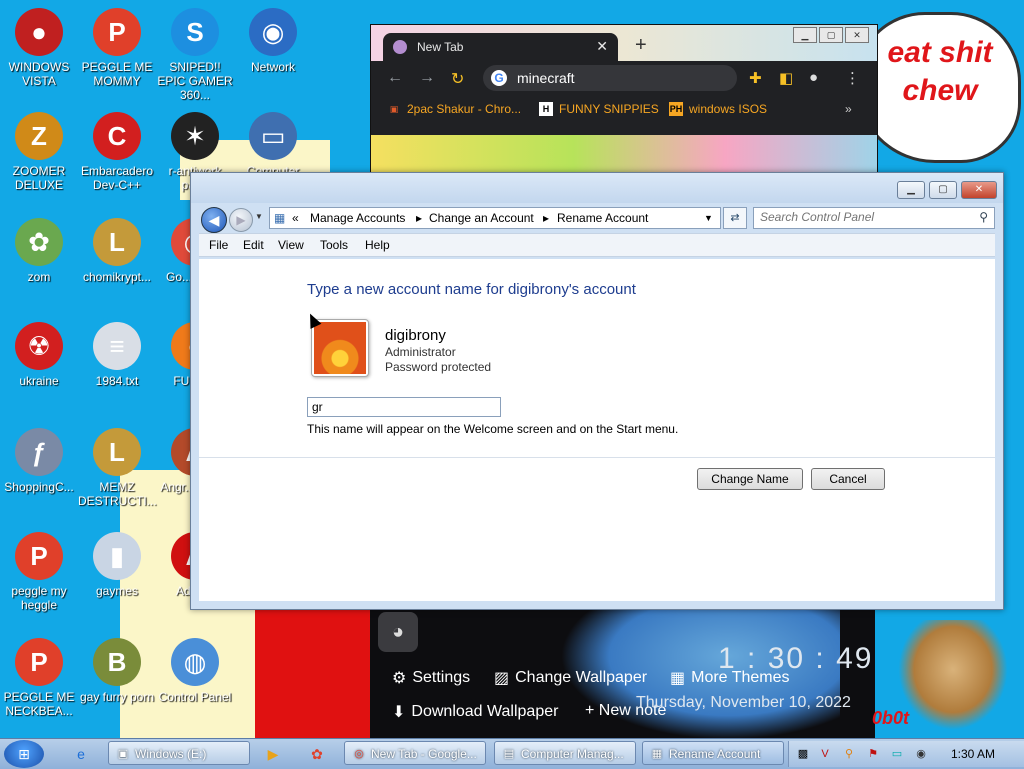  I want to click on widget-change-wallpaper: ▨ Change Wallpaper, so click(570, 678).